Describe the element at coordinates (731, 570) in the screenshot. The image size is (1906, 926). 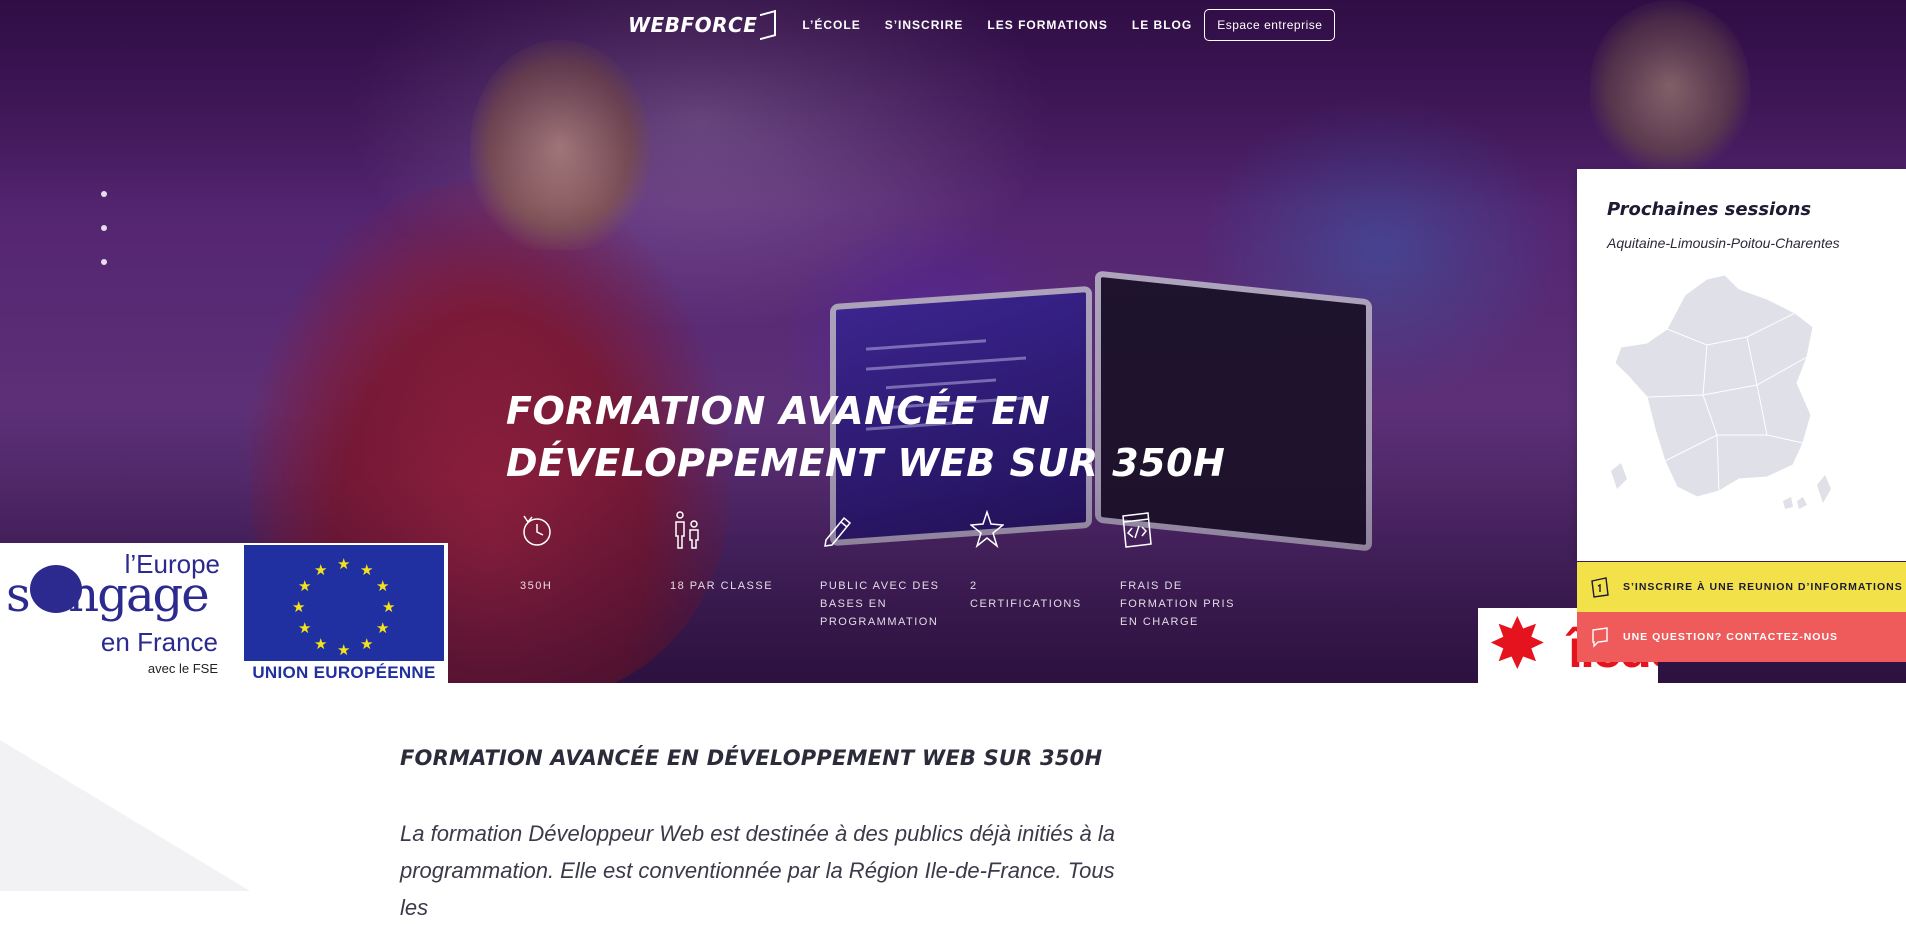
I see `feature-class-size: 18 PAR CLASSE` at that location.